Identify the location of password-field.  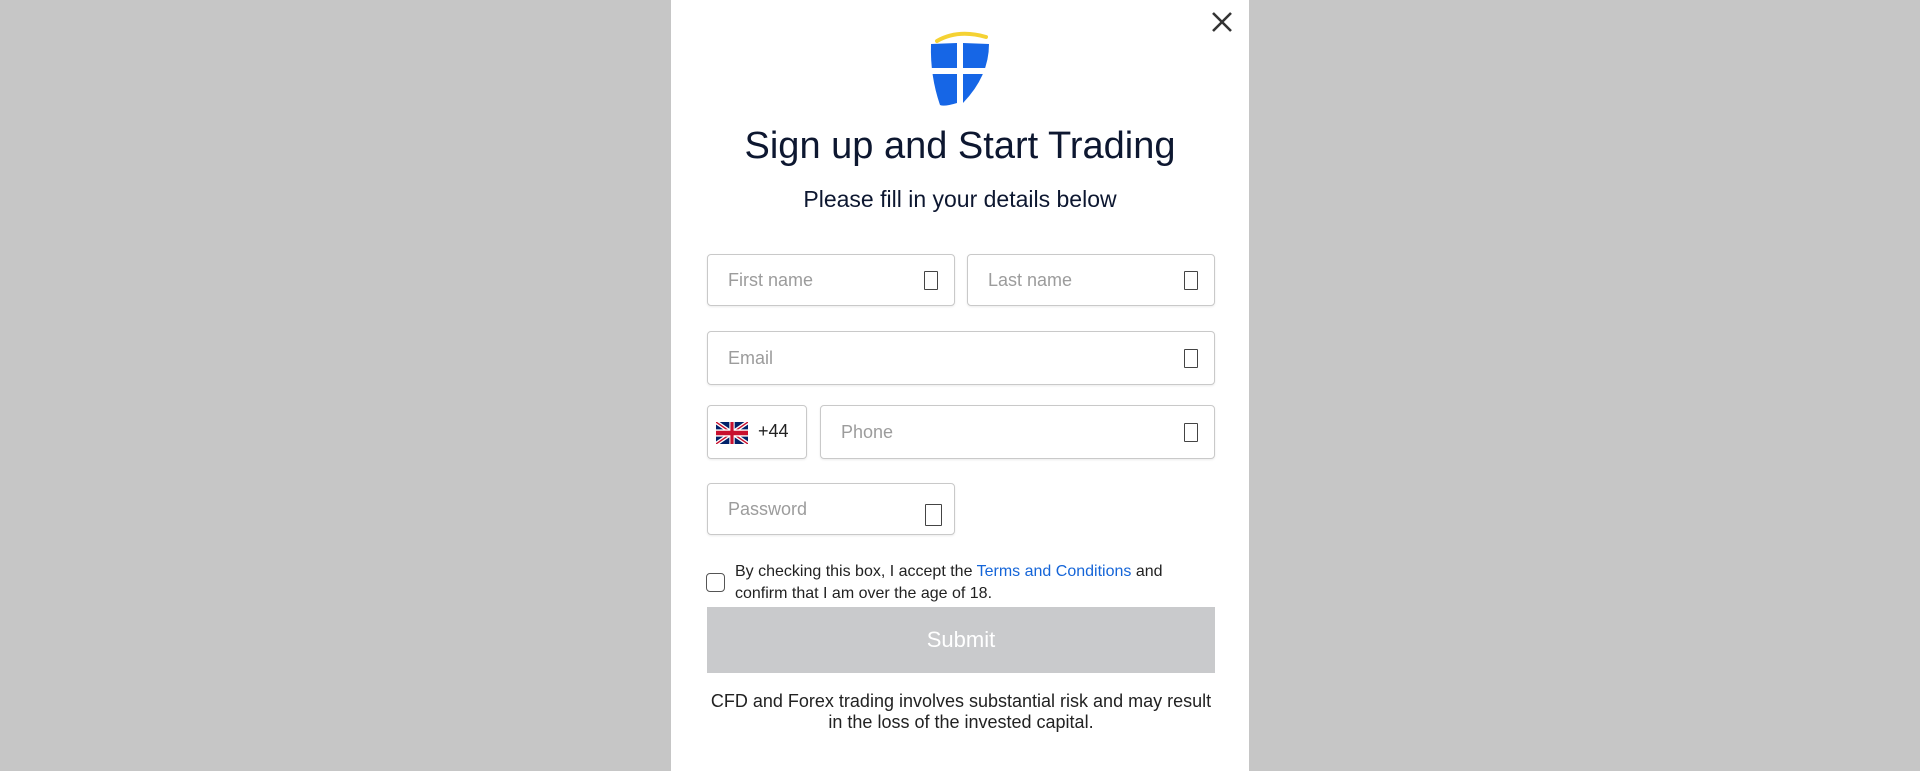
(831, 509).